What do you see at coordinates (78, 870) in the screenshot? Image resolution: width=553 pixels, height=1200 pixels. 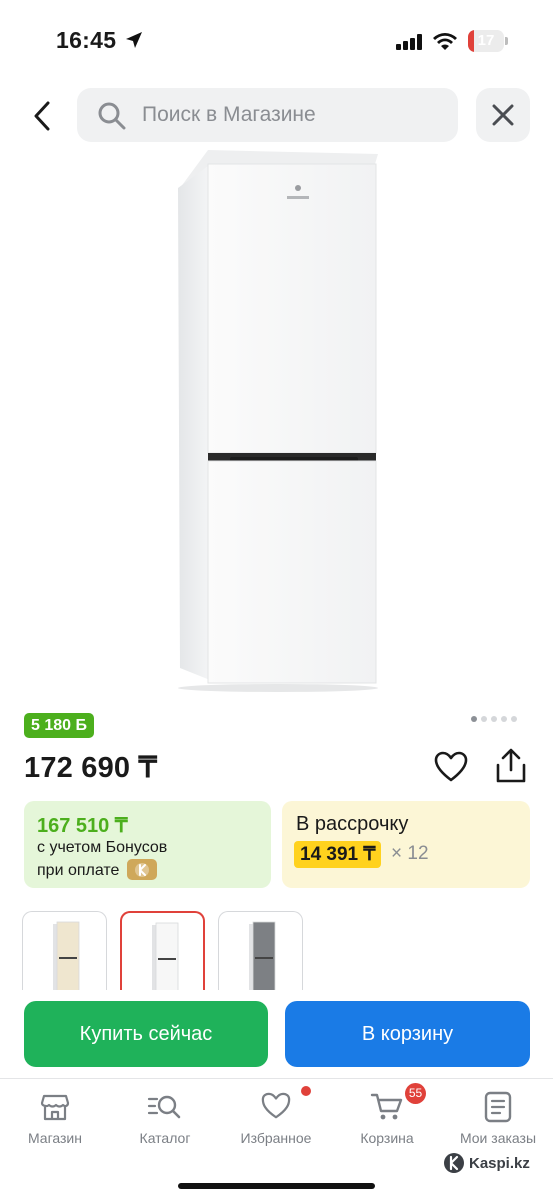 I see `bonus-caption-line2: при оплате` at bounding box center [78, 870].